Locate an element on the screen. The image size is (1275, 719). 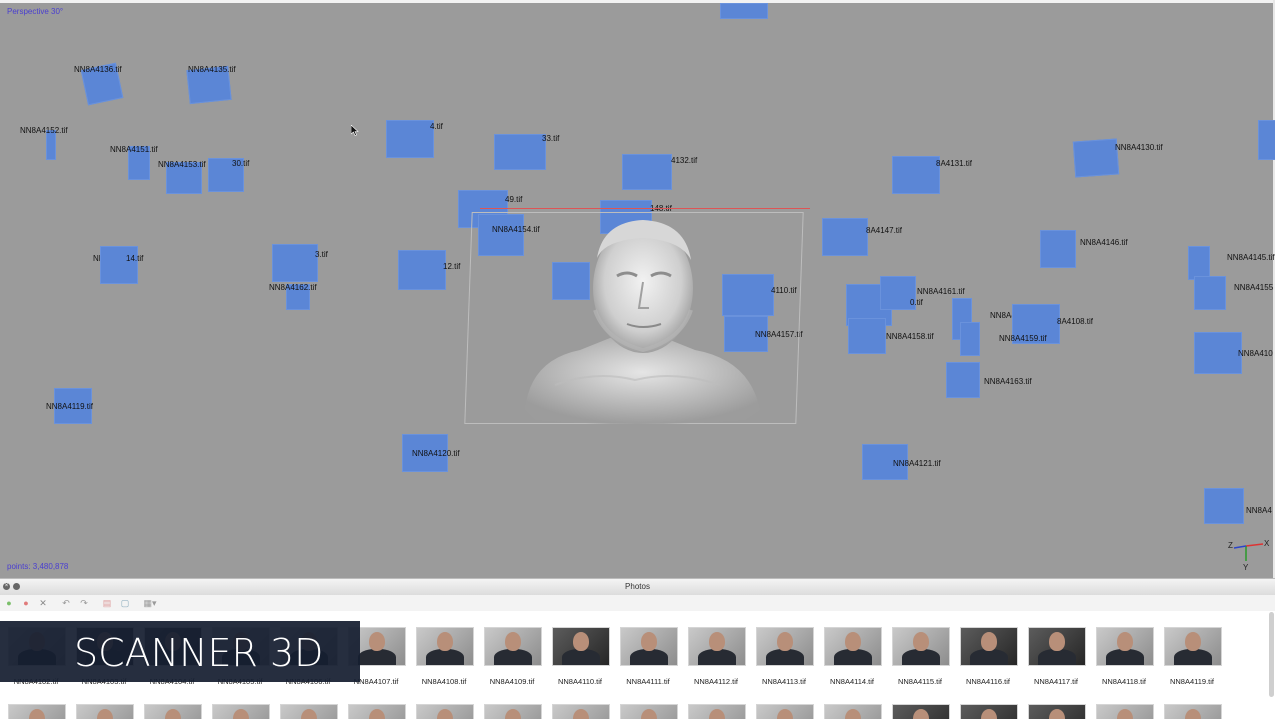
watermark-banner: SCANNER 3D is located at coordinates (180, 651).